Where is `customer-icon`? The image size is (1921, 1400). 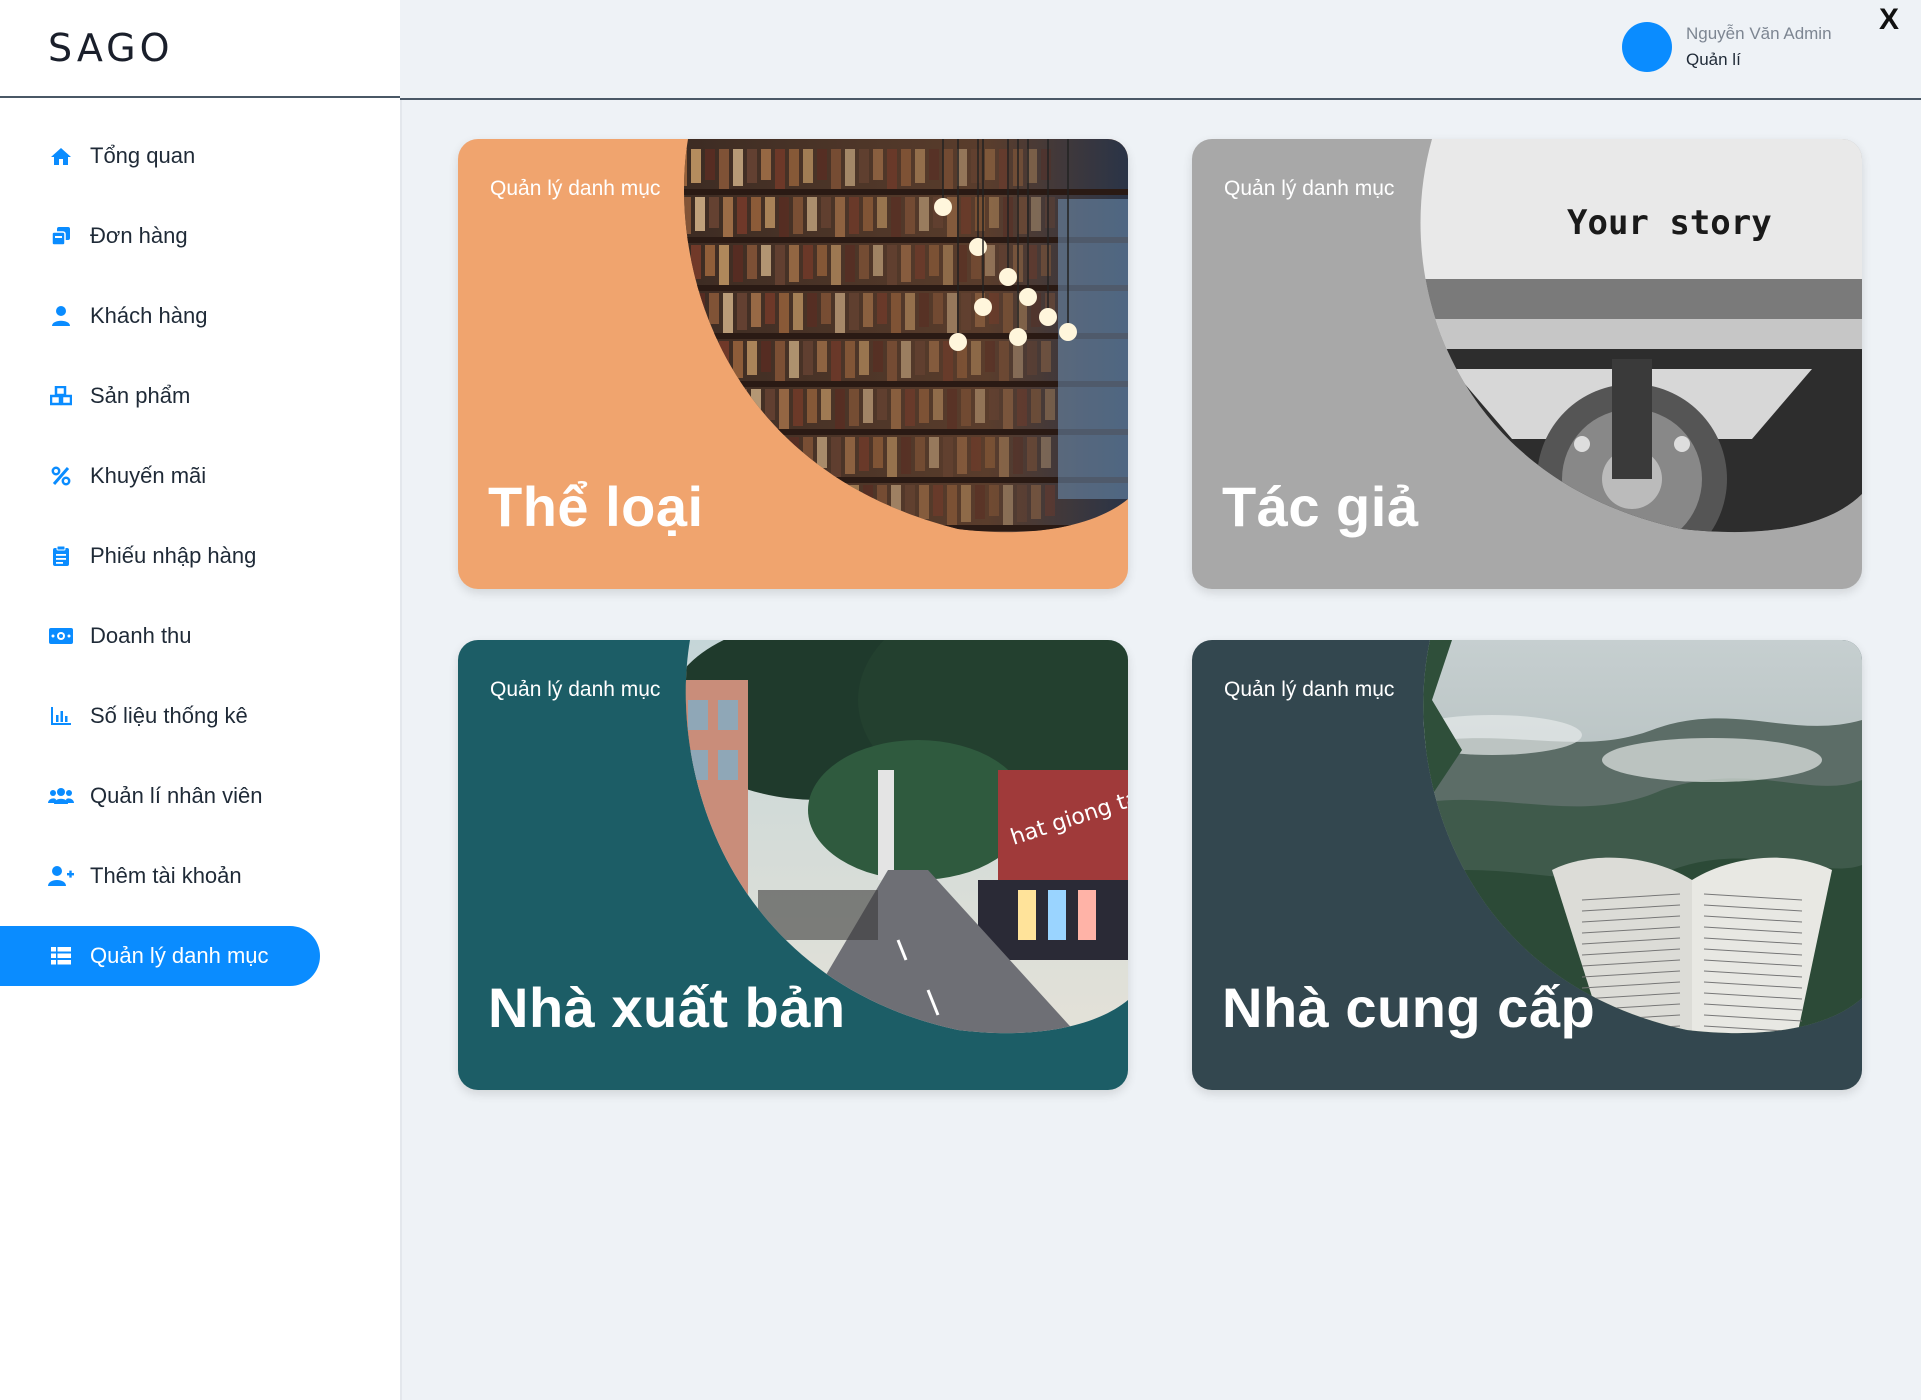 customer-icon is located at coordinates (61, 316).